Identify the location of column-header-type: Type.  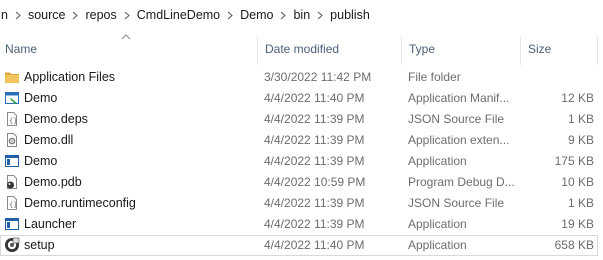
(422, 49).